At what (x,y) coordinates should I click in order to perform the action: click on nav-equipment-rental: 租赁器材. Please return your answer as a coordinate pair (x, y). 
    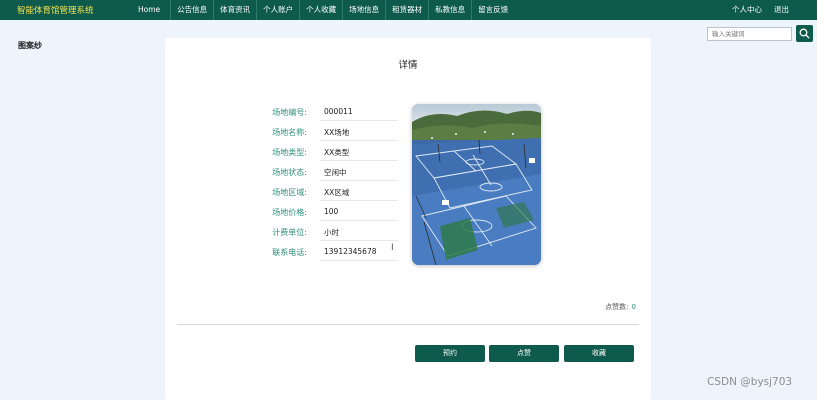
    Looking at the image, I should click on (406, 10).